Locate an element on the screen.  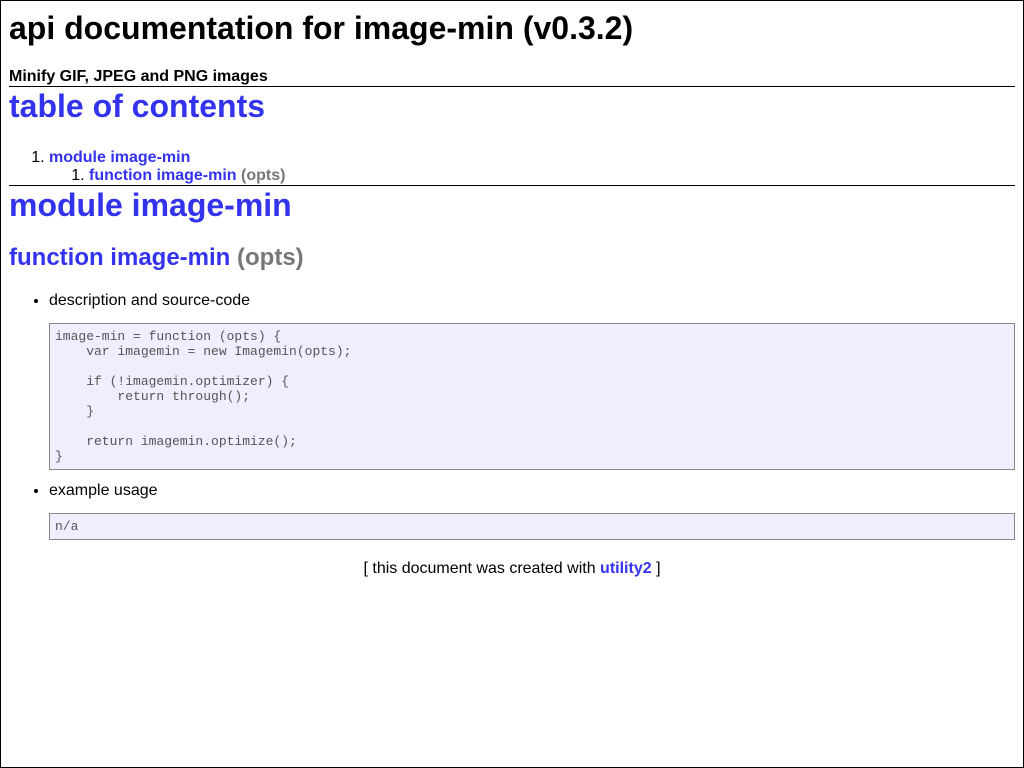
toc-function-name: function image-min is located at coordinates (163, 175).